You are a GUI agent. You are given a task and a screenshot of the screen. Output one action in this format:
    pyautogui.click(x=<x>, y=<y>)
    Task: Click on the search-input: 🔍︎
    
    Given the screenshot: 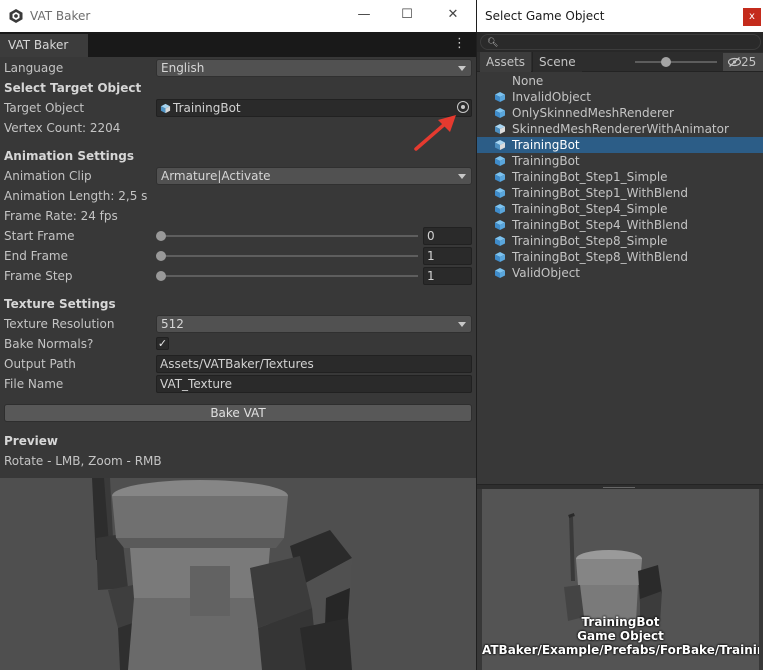 What is the action you would take?
    pyautogui.click(x=620, y=42)
    